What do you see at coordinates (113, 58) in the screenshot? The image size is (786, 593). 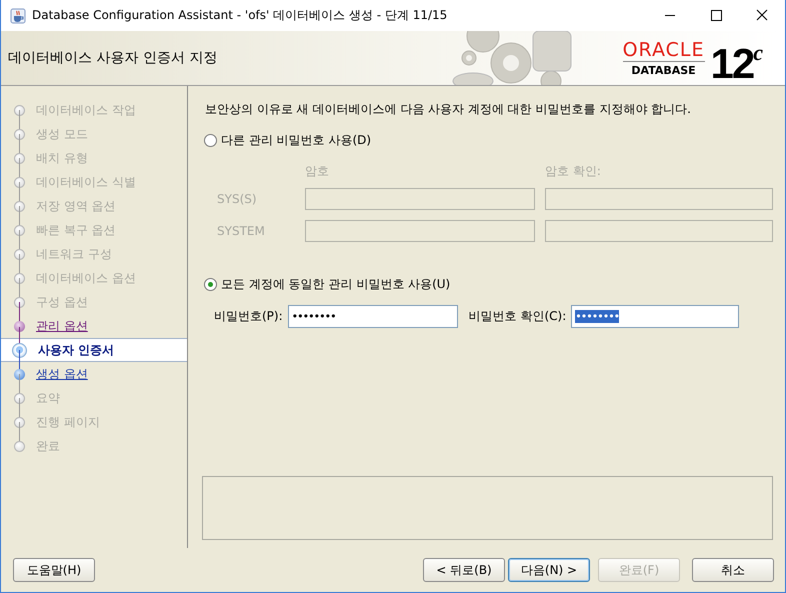 I see `page-heading: 데이터베이스 사용자 인증서 지정` at bounding box center [113, 58].